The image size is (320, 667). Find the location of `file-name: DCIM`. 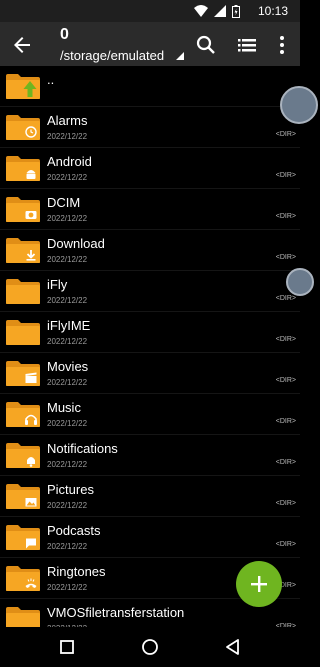

file-name: DCIM is located at coordinates (64, 202).